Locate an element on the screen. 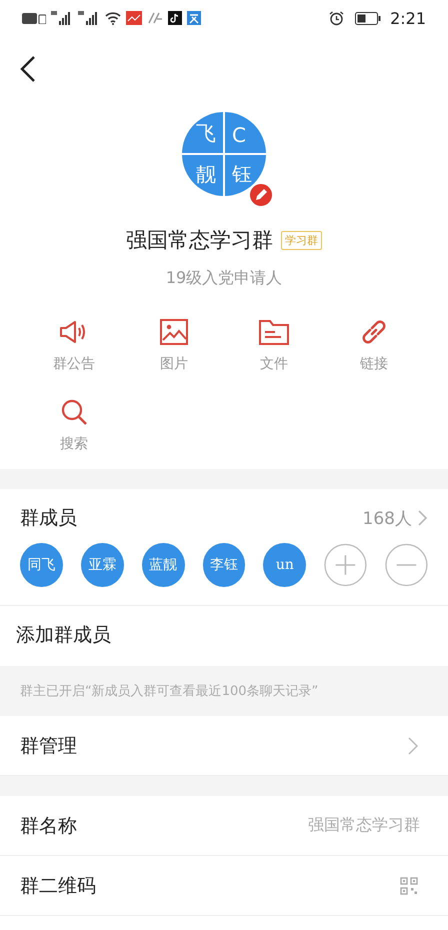 The image size is (448, 930). remove-member-icon is located at coordinates (406, 565).